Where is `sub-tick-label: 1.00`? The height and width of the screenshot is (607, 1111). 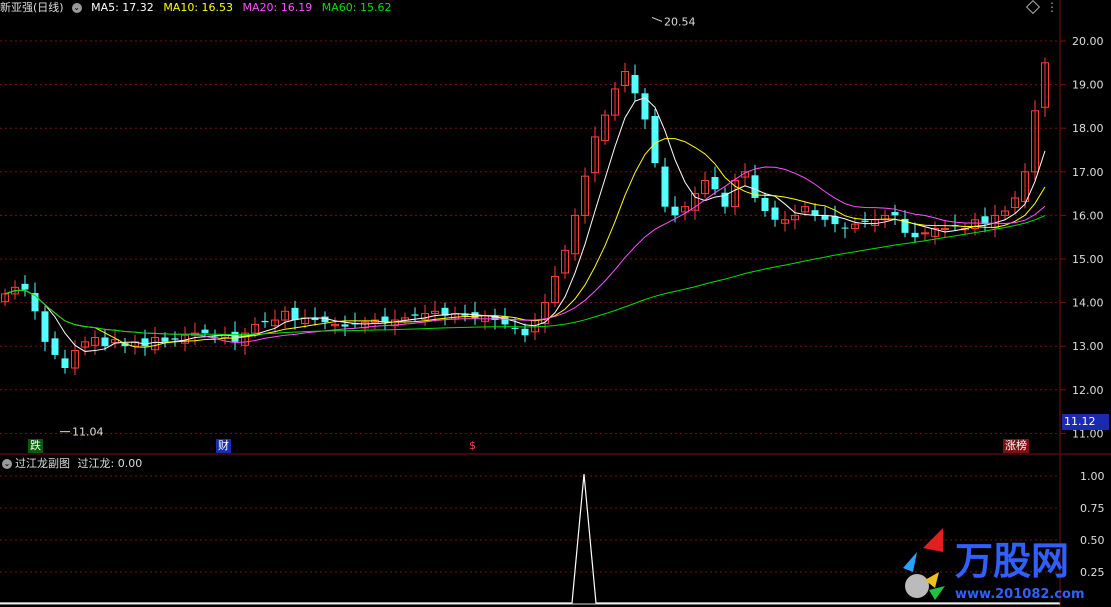
sub-tick-label: 1.00 is located at coordinates (1092, 476).